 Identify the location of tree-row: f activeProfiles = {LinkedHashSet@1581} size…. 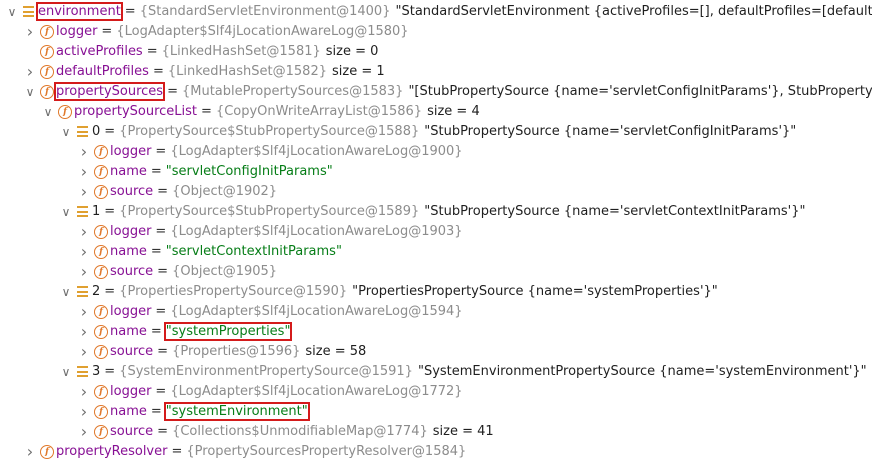
(436, 52).